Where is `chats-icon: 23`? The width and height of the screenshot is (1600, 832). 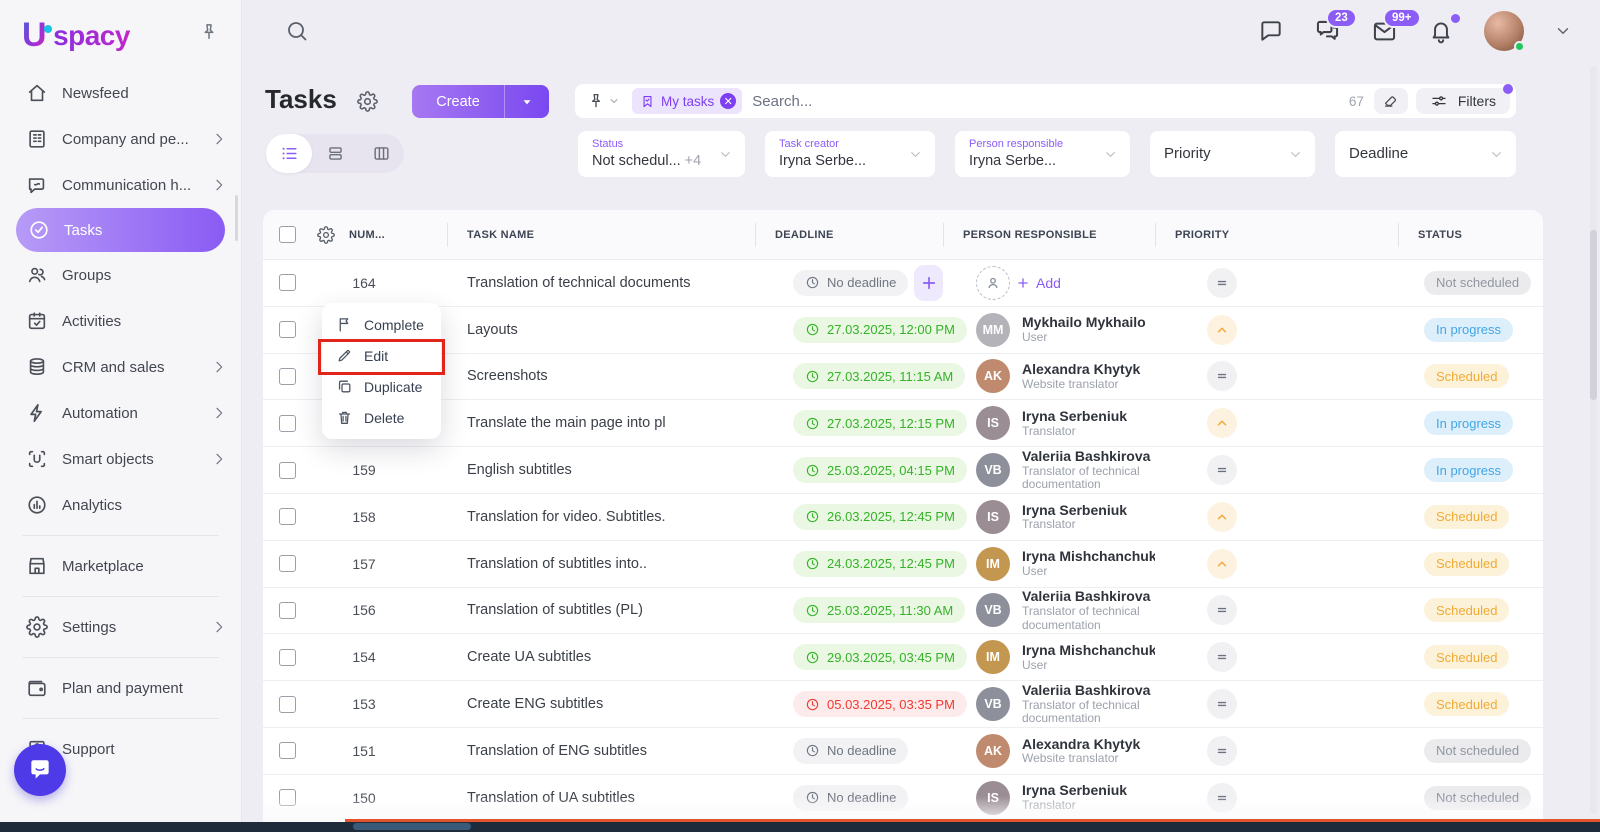
chats-icon: 23 is located at coordinates (1335, 26).